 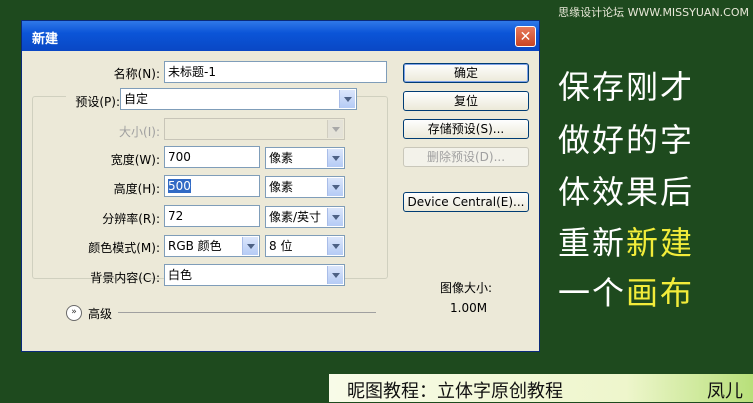 I want to click on site-watermark: 思缘设计论坛 WWW.MISSYUAN.COM, so click(x=653, y=12).